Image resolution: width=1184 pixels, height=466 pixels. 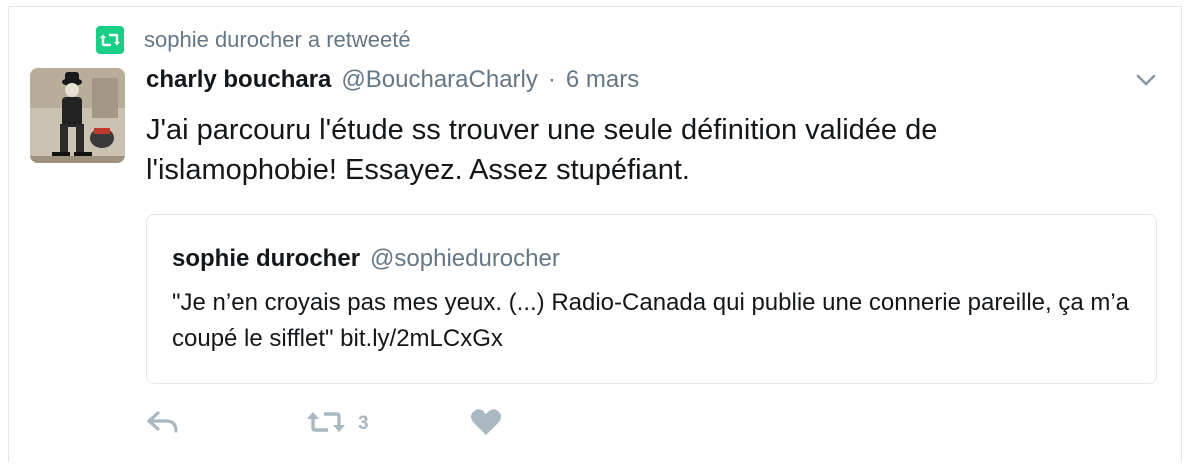 What do you see at coordinates (266, 258) in the screenshot?
I see `quoted-author-name: sophie durocher` at bounding box center [266, 258].